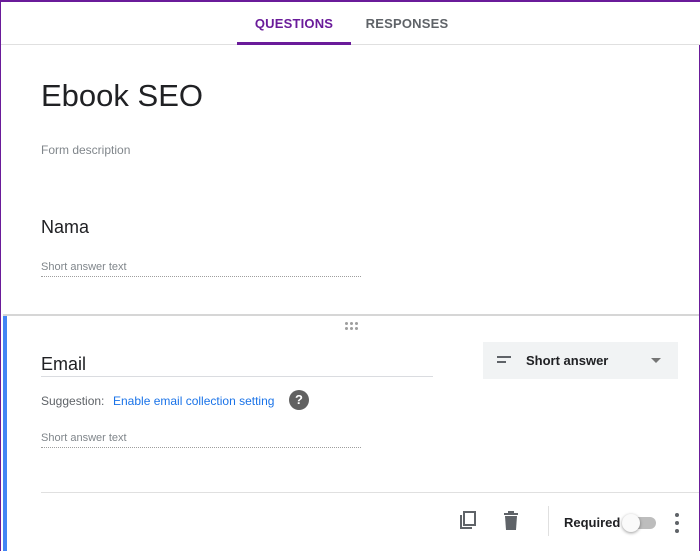 The image size is (700, 551). Describe the element at coordinates (592, 522) in the screenshot. I see `required-label: Required` at that location.